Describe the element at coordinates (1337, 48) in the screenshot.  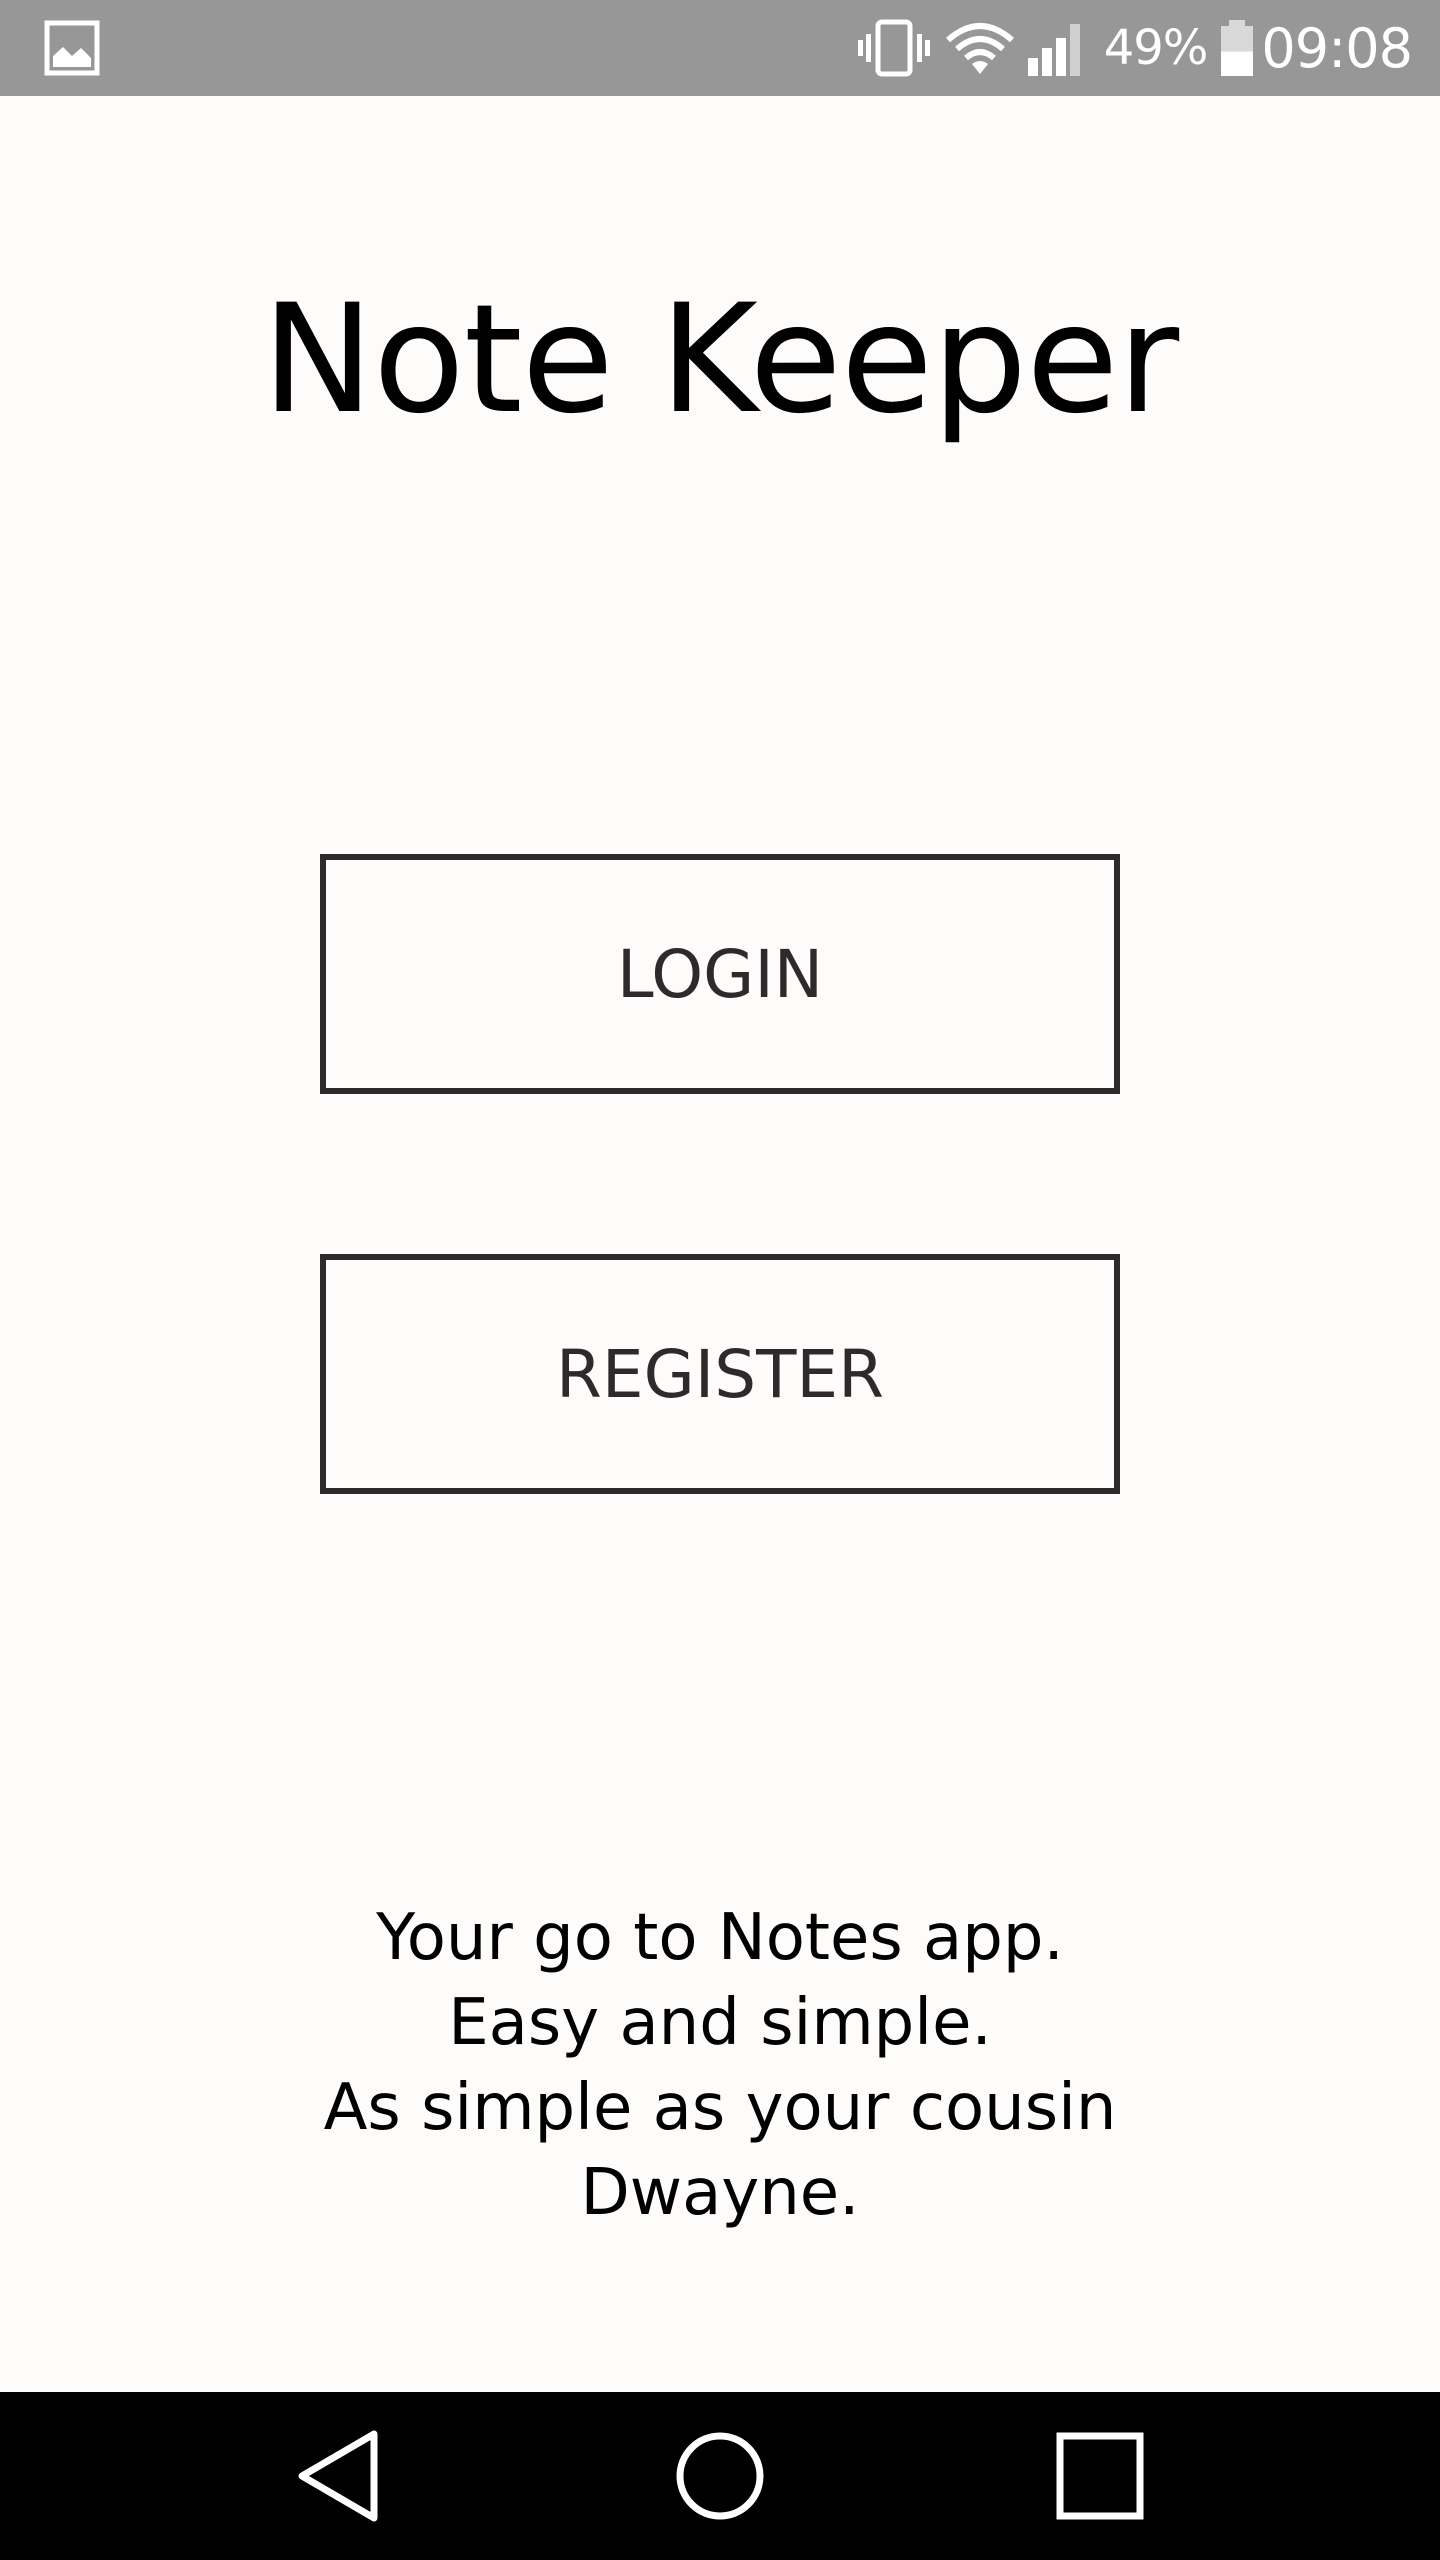
I see `clock: 09:08` at that location.